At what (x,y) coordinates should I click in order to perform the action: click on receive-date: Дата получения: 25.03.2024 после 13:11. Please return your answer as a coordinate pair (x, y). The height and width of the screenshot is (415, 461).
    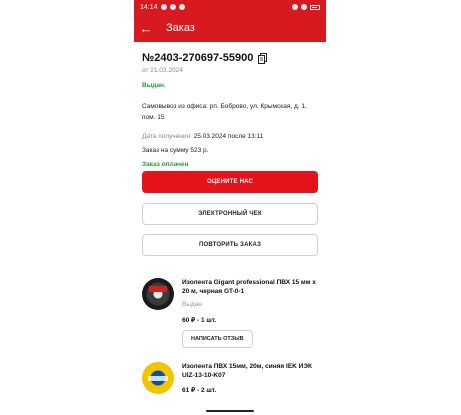
    Looking at the image, I should click on (230, 136).